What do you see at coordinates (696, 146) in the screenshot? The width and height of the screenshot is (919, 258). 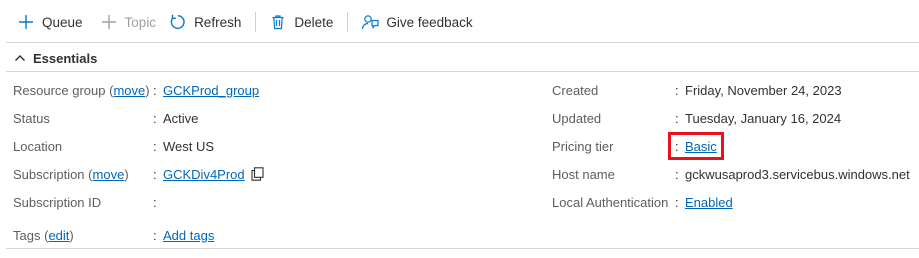 I see `highlight-box` at bounding box center [696, 146].